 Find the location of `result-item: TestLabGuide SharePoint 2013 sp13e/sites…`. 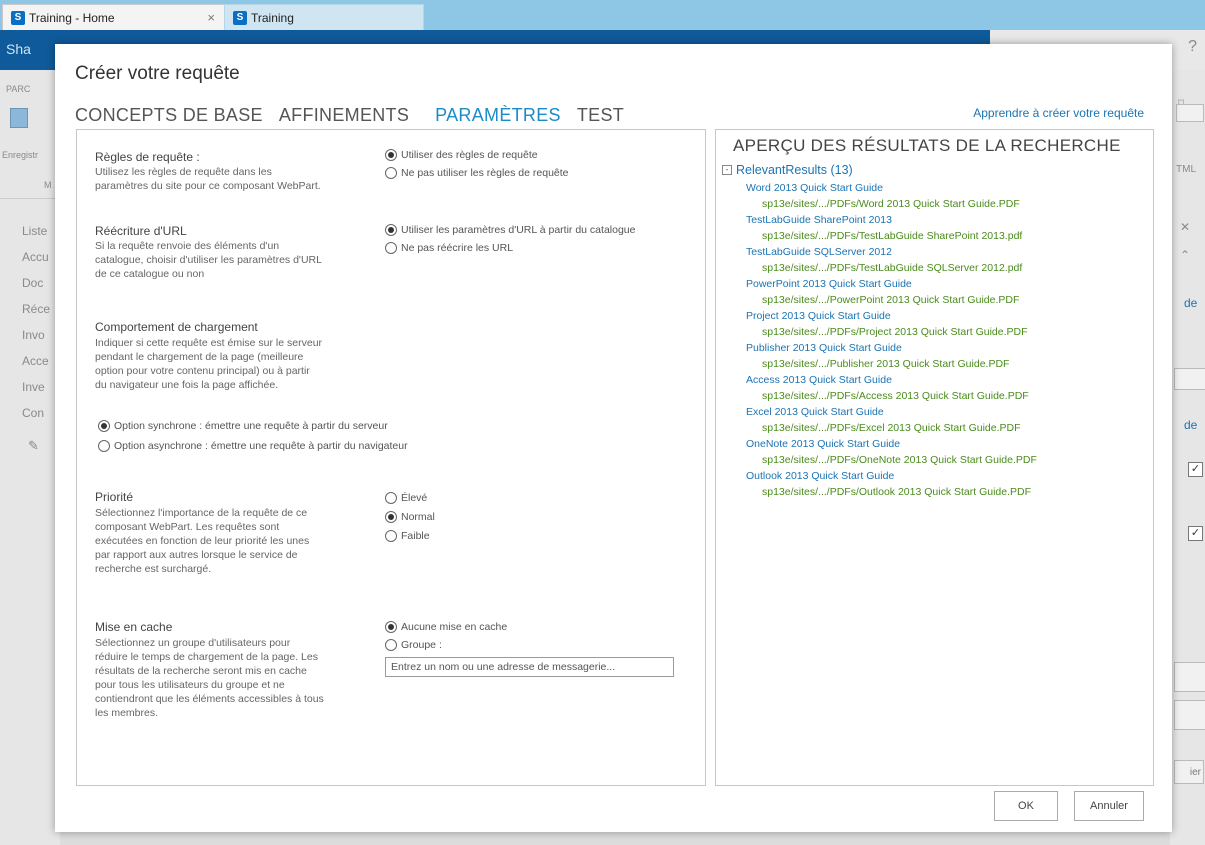

result-item: TestLabGuide SharePoint 2013 sp13e/sites… is located at coordinates (891, 228).